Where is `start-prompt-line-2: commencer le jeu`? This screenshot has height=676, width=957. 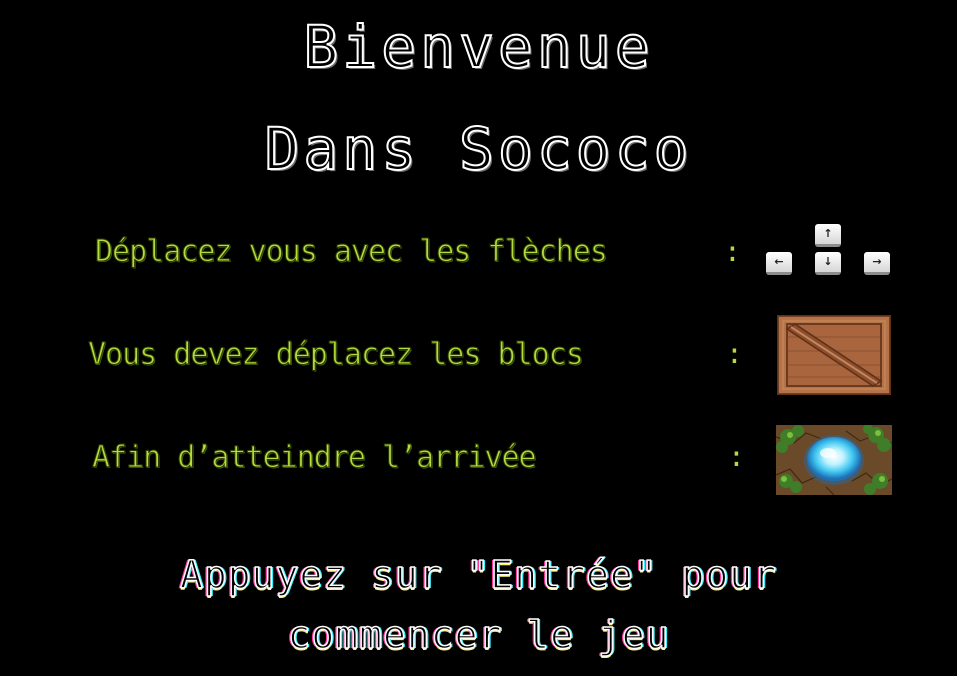
start-prompt-line-2: commencer le jeu is located at coordinates (478, 635).